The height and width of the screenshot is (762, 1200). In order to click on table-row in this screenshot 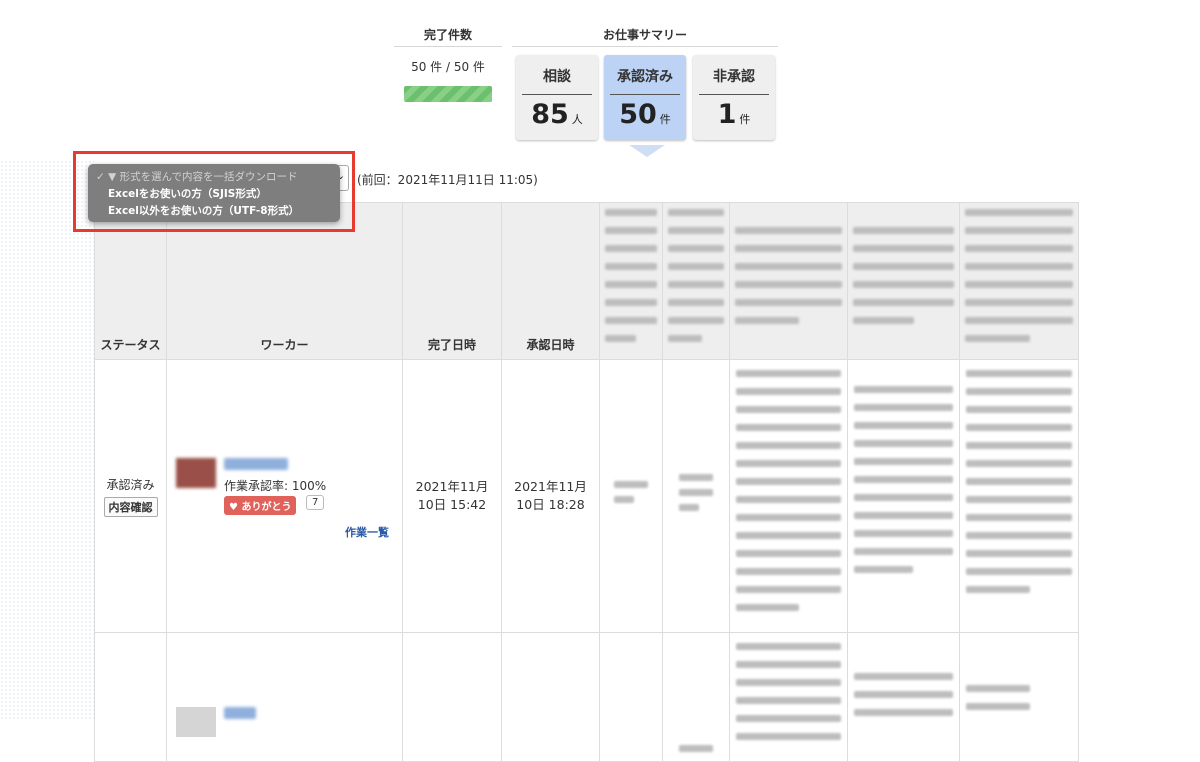, I will do `click(586, 697)`.